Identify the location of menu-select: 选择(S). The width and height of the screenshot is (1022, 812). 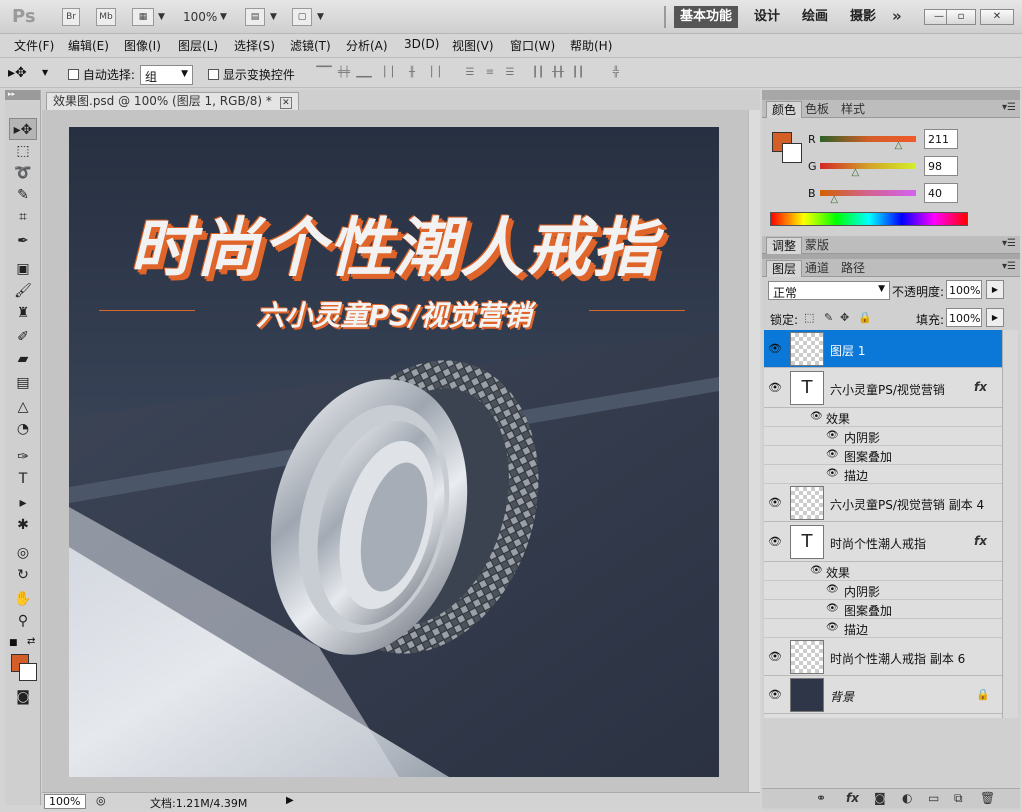
(254, 45).